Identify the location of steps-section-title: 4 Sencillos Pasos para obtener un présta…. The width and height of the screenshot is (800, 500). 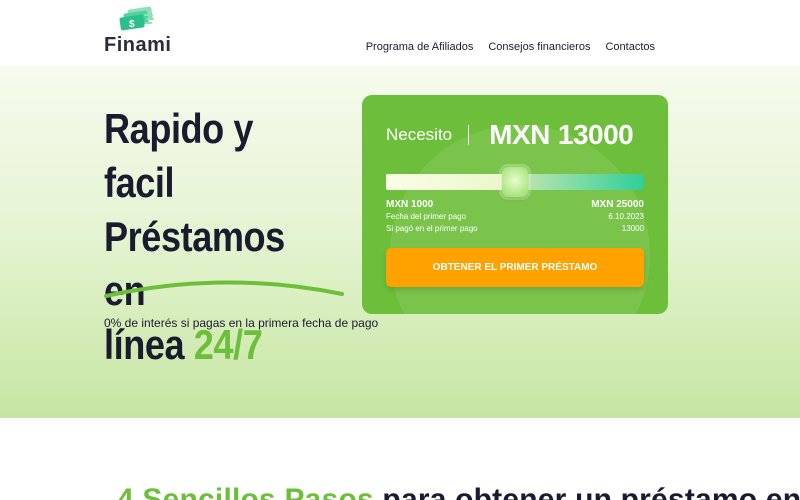
(458, 491).